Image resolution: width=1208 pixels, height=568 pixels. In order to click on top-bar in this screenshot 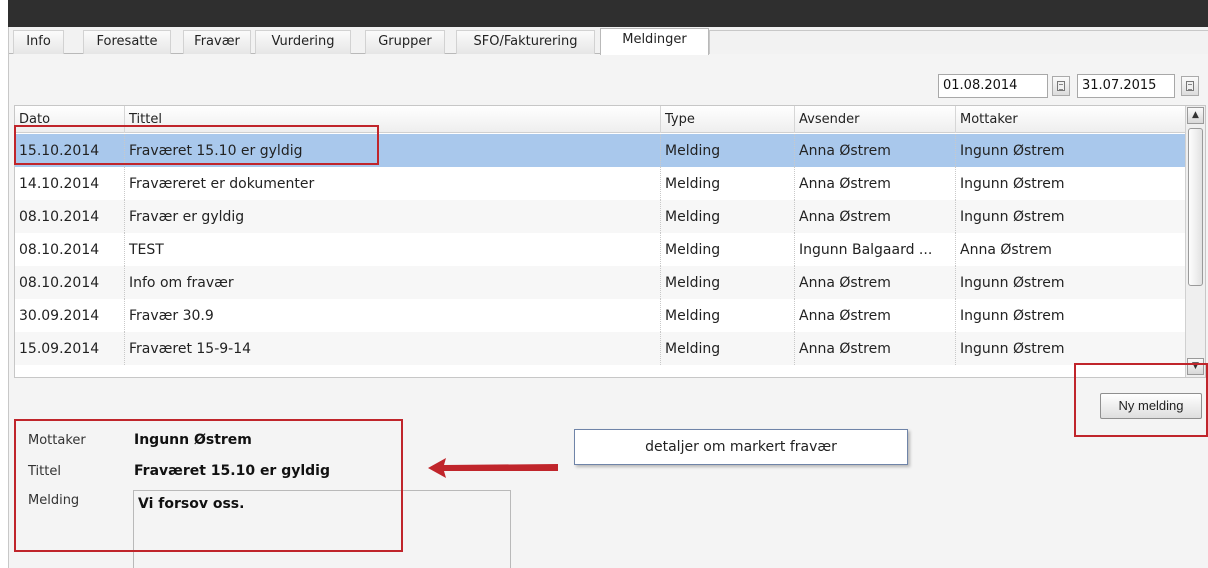, I will do `click(608, 13)`.